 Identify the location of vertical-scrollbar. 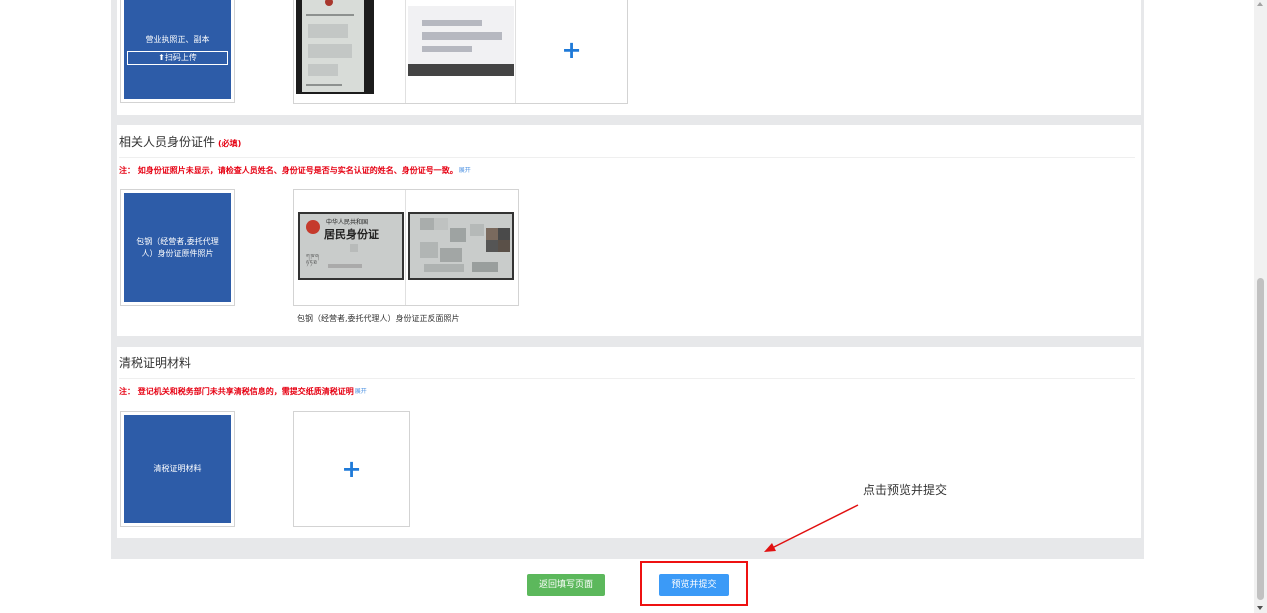
(1260, 306).